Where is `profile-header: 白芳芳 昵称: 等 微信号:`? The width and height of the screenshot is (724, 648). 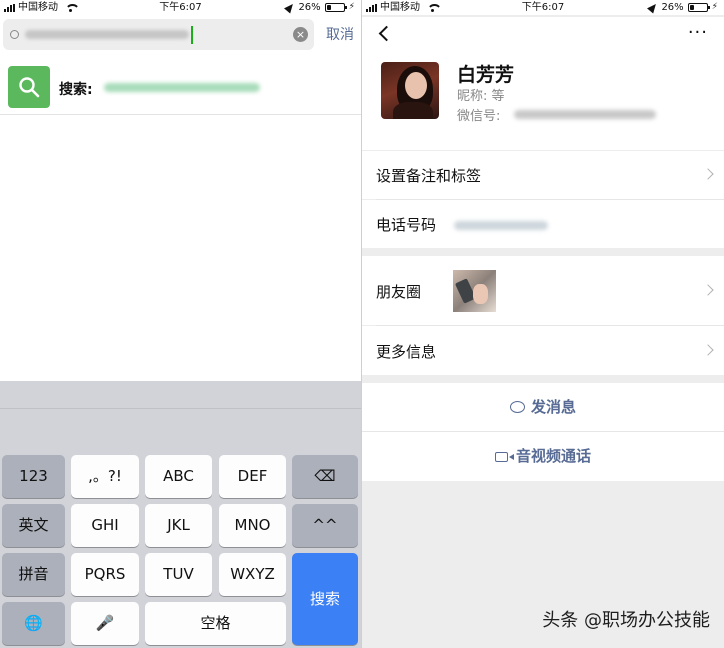 profile-header: 白芳芳 昵称: 等 微信号: is located at coordinates (543, 103).